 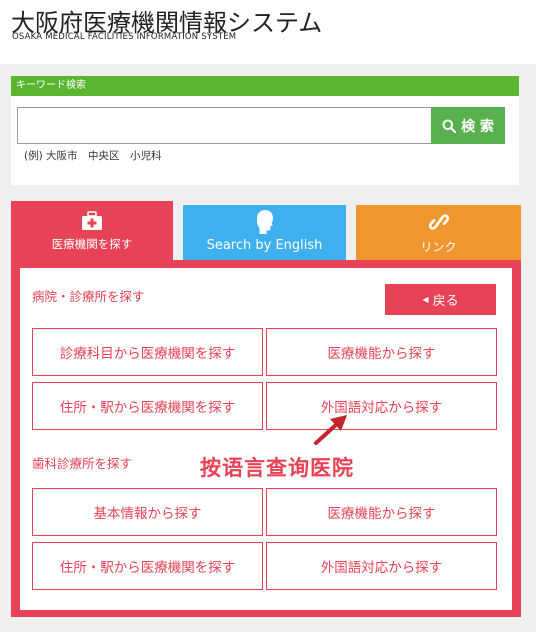 What do you see at coordinates (147, 566) in the screenshot?
I see `dental-by-address-button: 住所・駅から医療機関を探す` at bounding box center [147, 566].